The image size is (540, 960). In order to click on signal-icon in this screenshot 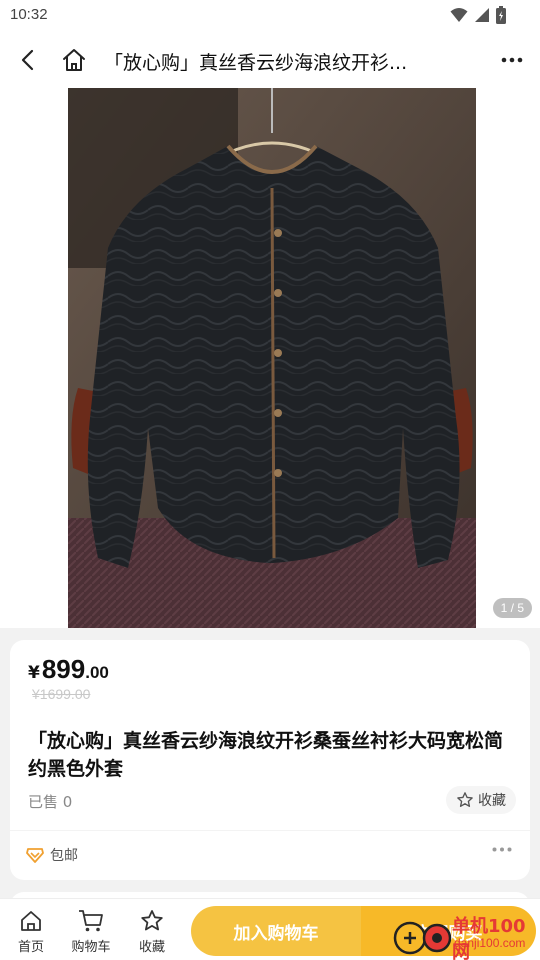, I will do `click(482, 15)`.